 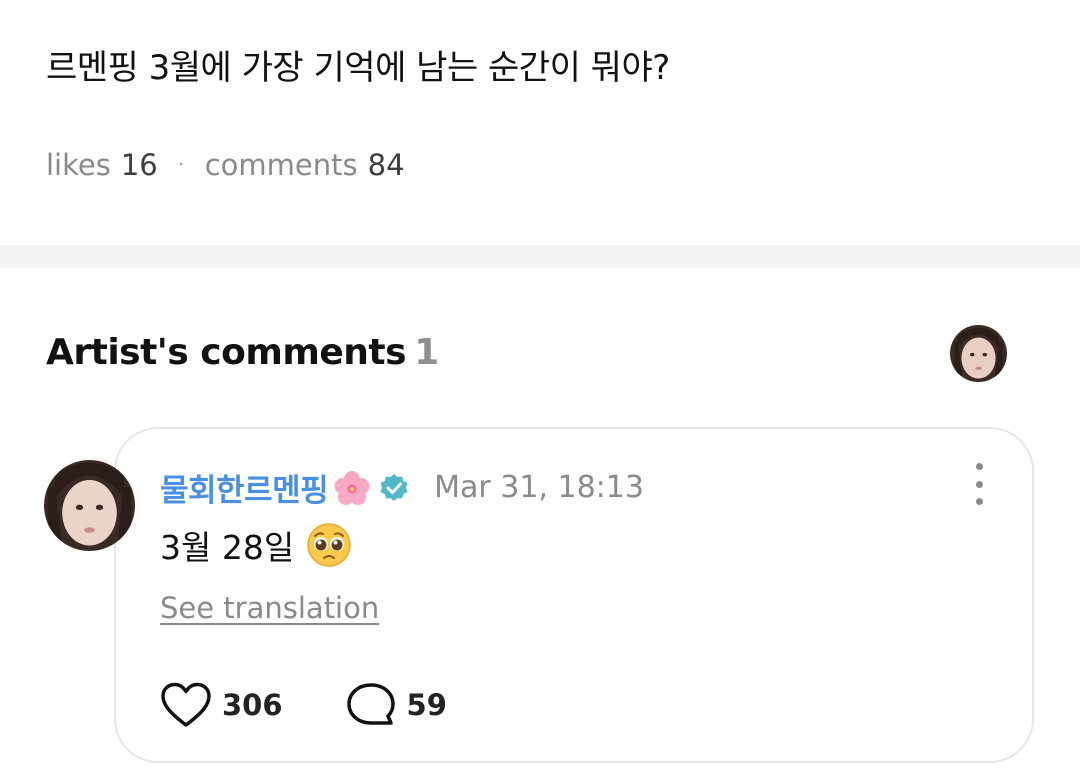 I want to click on comment-timestamp: Mar 31, 18:13, so click(x=539, y=487).